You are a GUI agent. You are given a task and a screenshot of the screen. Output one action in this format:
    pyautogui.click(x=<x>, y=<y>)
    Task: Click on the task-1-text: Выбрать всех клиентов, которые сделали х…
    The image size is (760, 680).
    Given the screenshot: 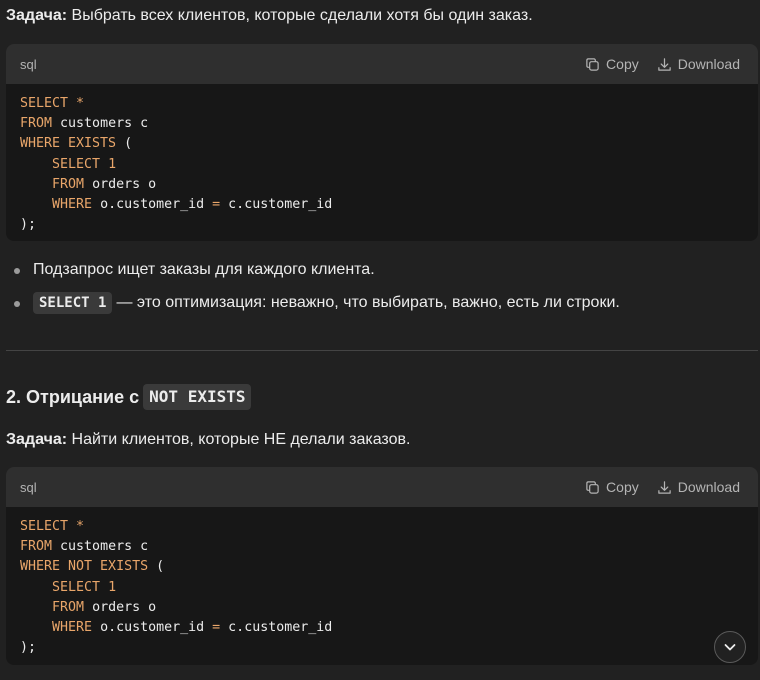 What is the action you would take?
    pyautogui.click(x=300, y=15)
    